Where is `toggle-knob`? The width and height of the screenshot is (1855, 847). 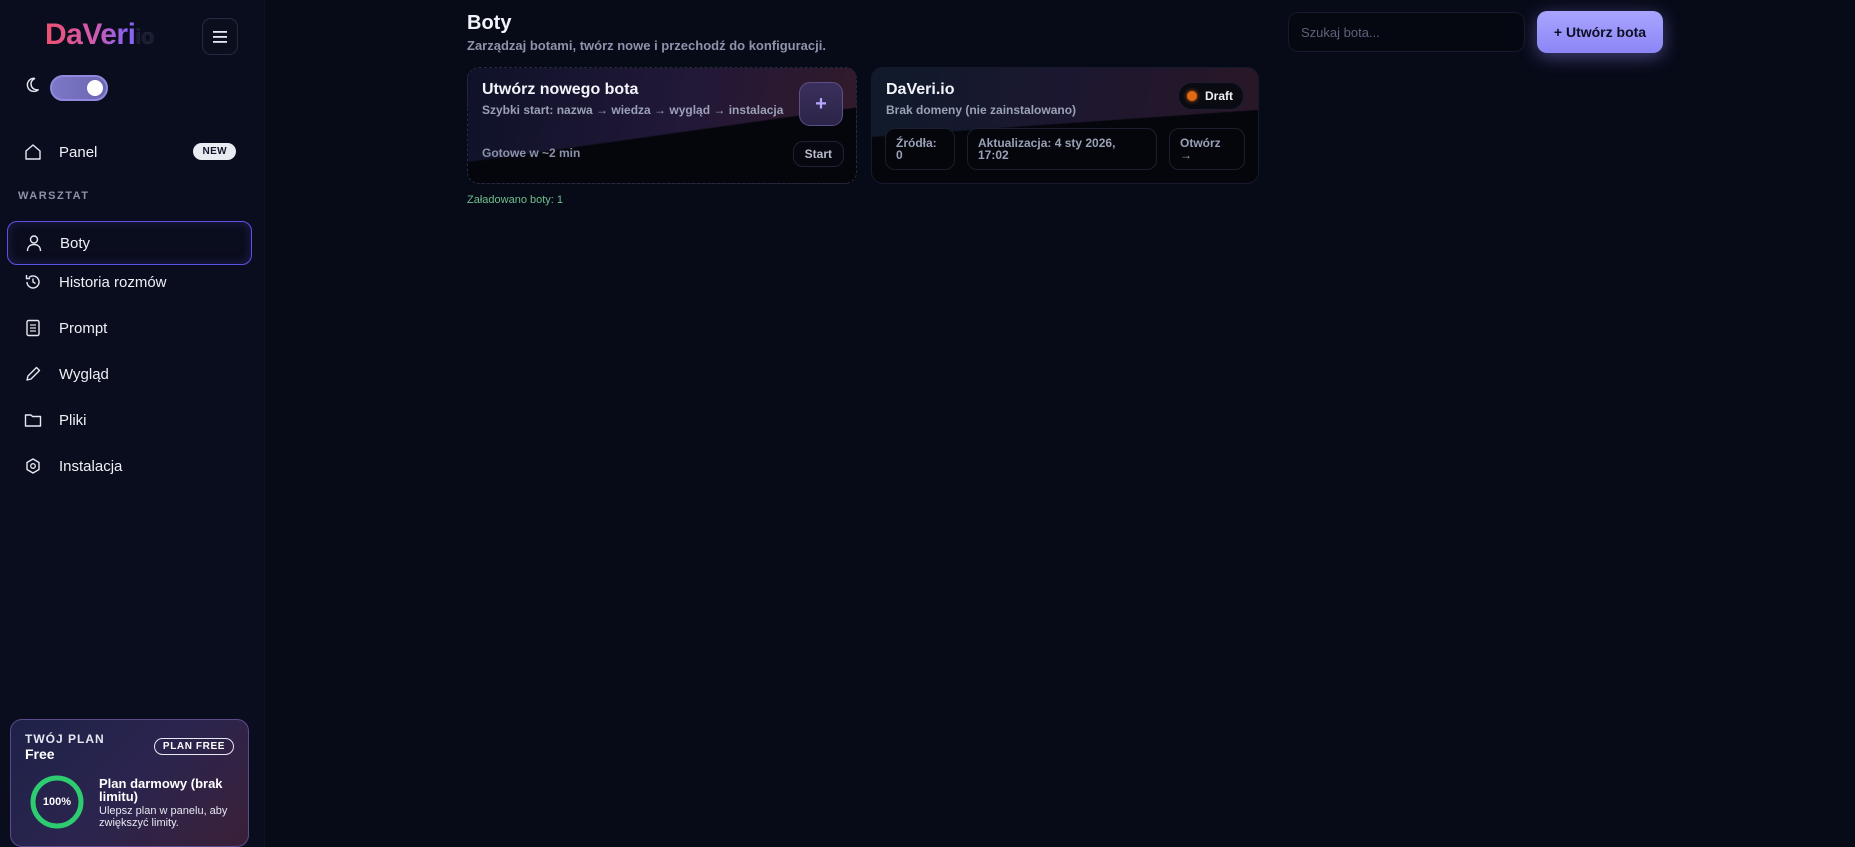 toggle-knob is located at coordinates (95, 88).